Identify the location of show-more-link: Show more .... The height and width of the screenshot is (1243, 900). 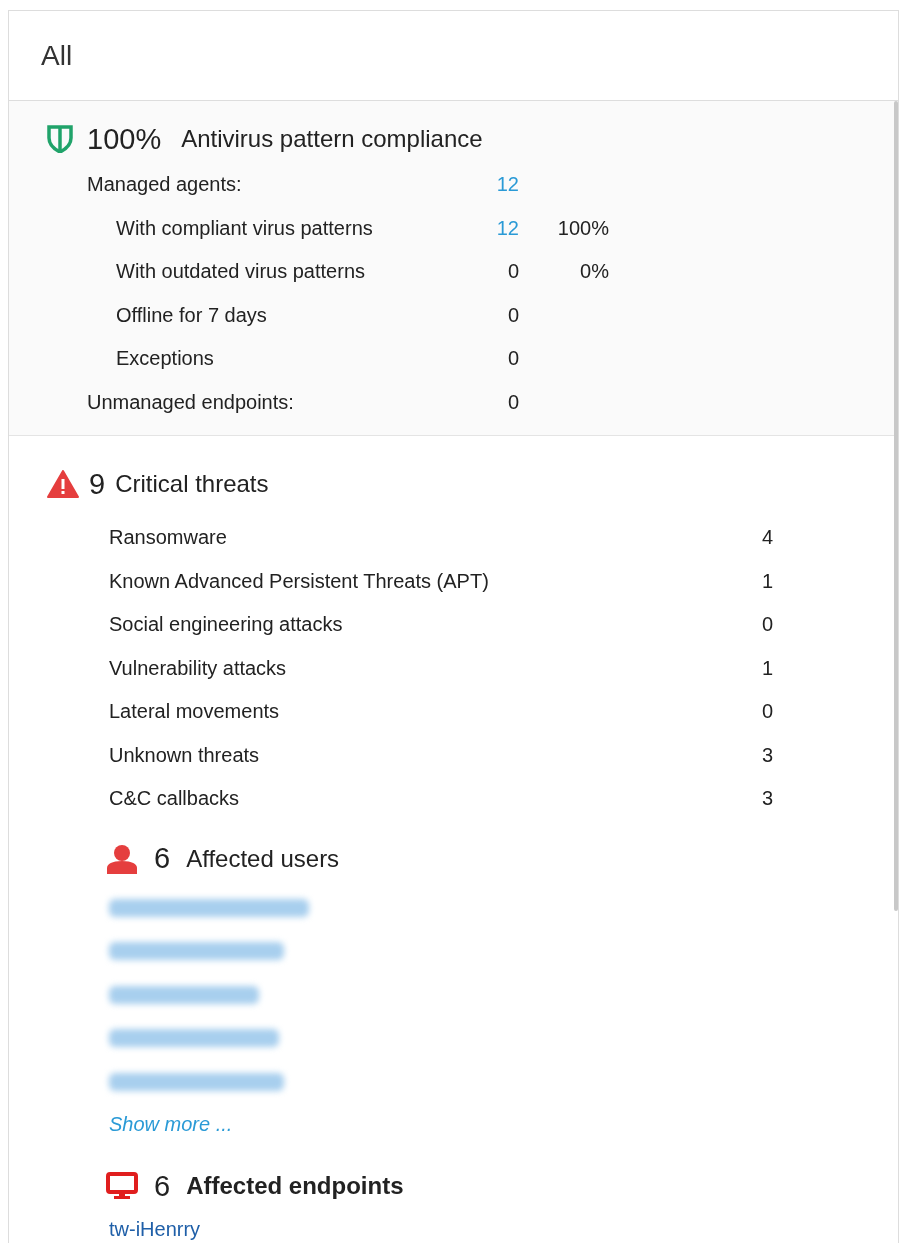
(171, 1124).